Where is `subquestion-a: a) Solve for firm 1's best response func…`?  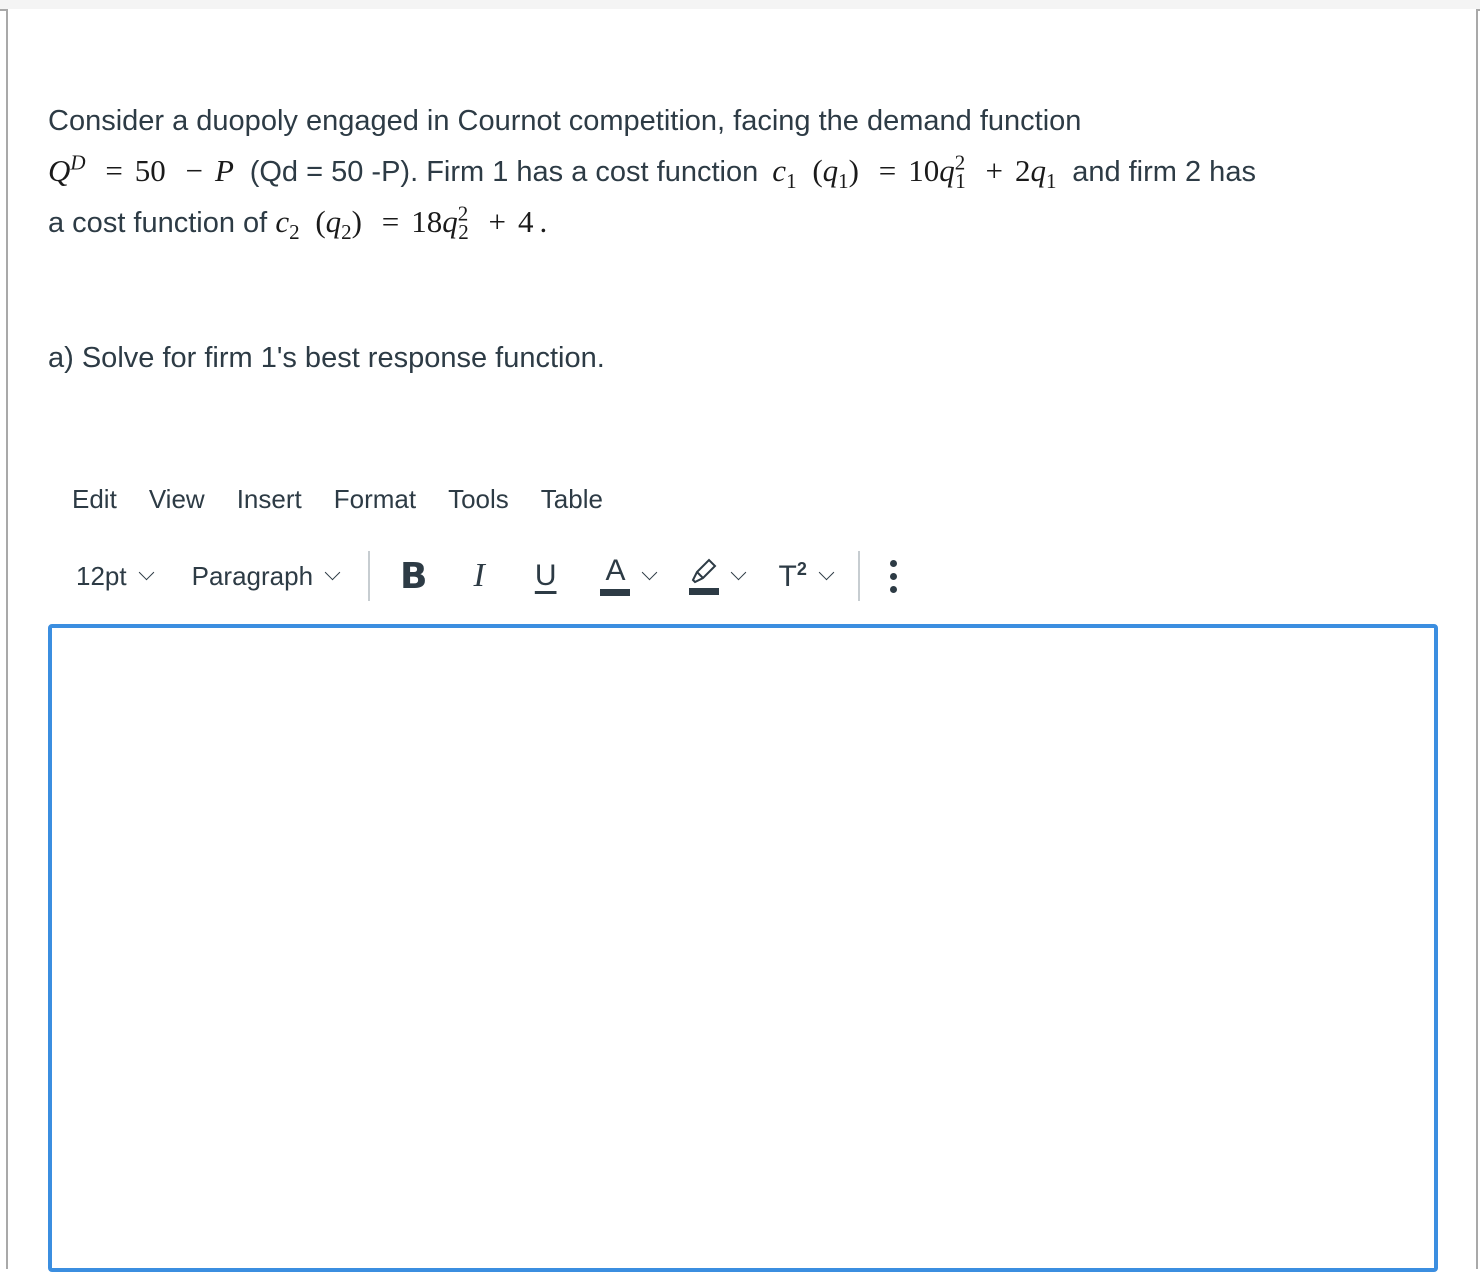
subquestion-a: a) Solve for firm 1's best response func… is located at coordinates (326, 358).